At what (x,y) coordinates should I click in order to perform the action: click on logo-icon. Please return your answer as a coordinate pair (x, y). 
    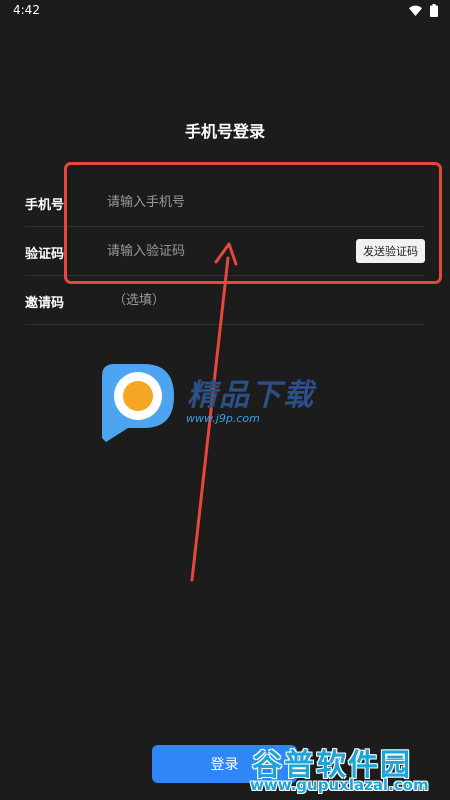
    Looking at the image, I should click on (138, 403).